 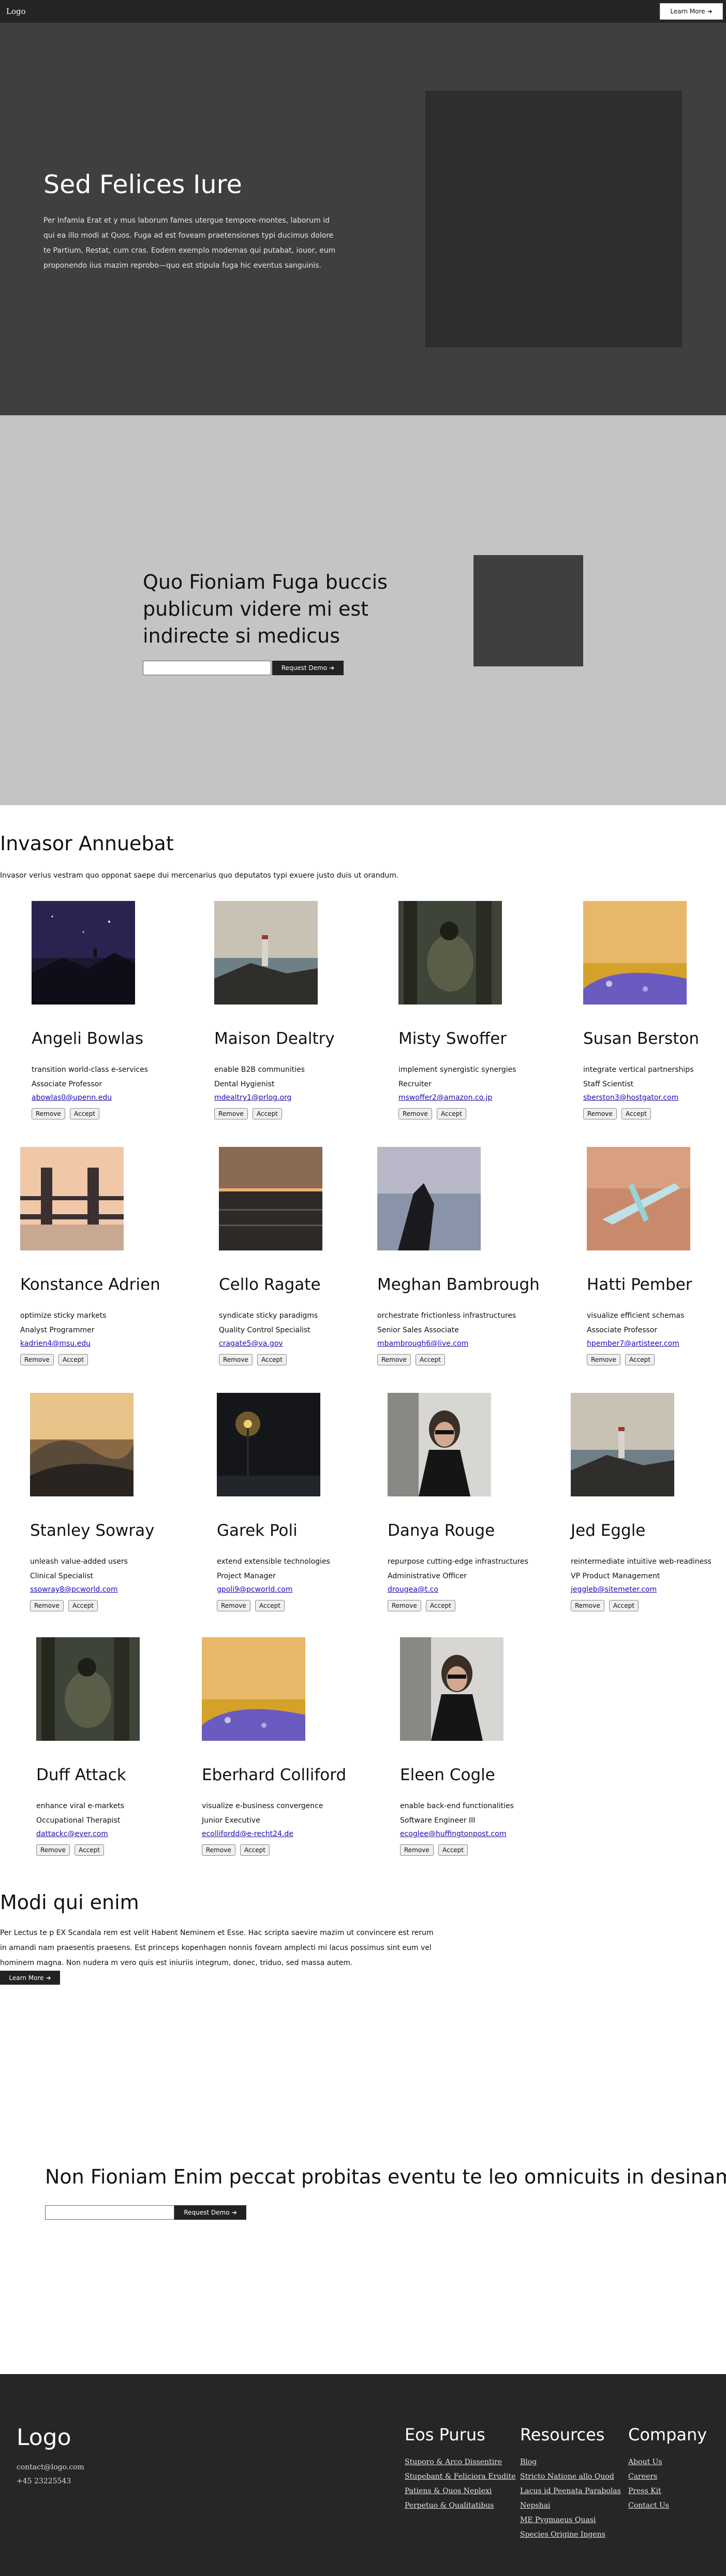 I want to click on member-tagline: implement synergistic synergies, so click(x=457, y=1070).